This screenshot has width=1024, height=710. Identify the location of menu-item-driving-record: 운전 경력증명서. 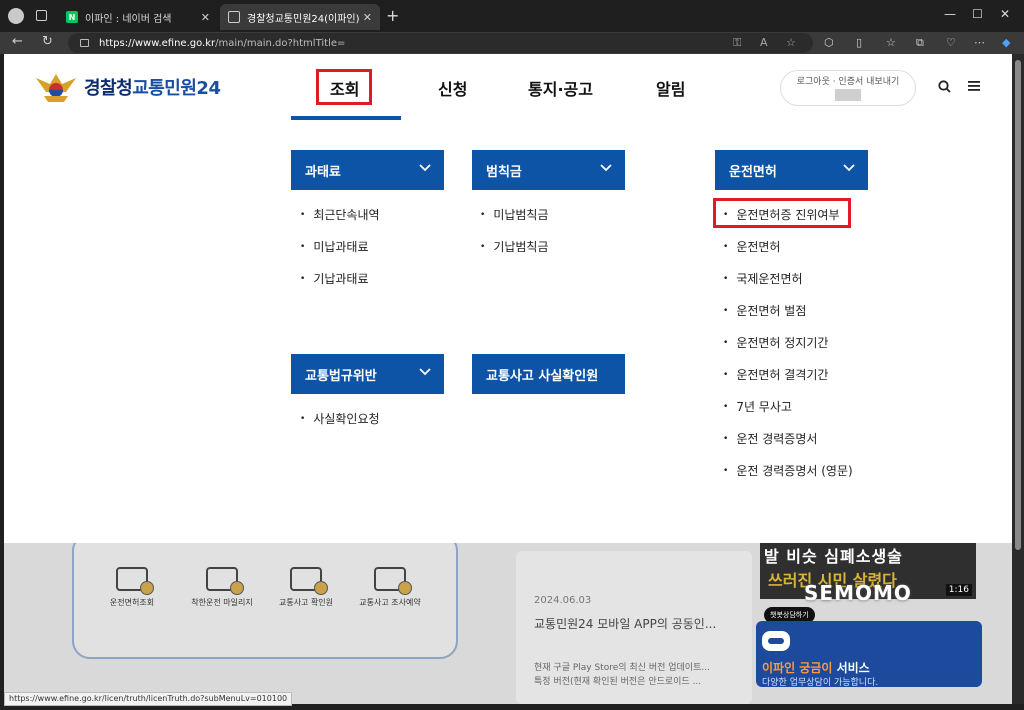
(770, 438).